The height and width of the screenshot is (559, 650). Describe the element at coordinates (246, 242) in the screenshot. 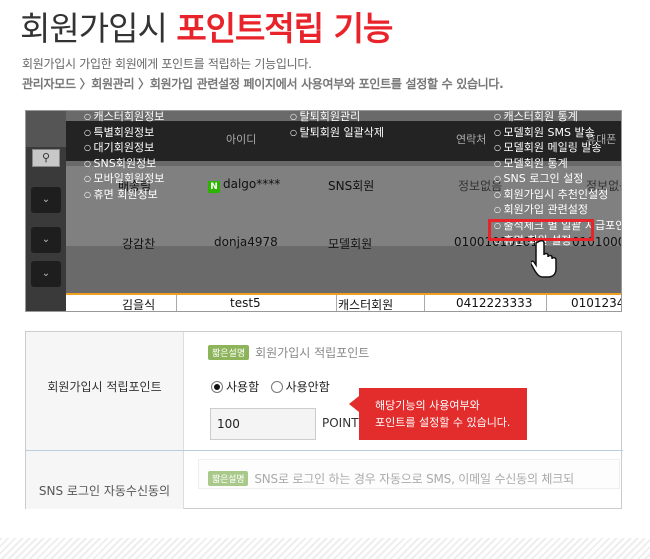

I see `row2-id: donja4978` at that location.